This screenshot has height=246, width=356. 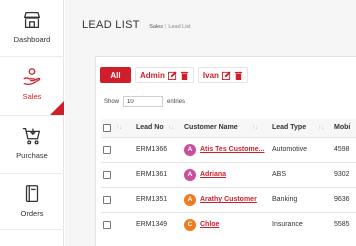 I want to click on lead-no-cell: ERM1361, so click(x=160, y=174).